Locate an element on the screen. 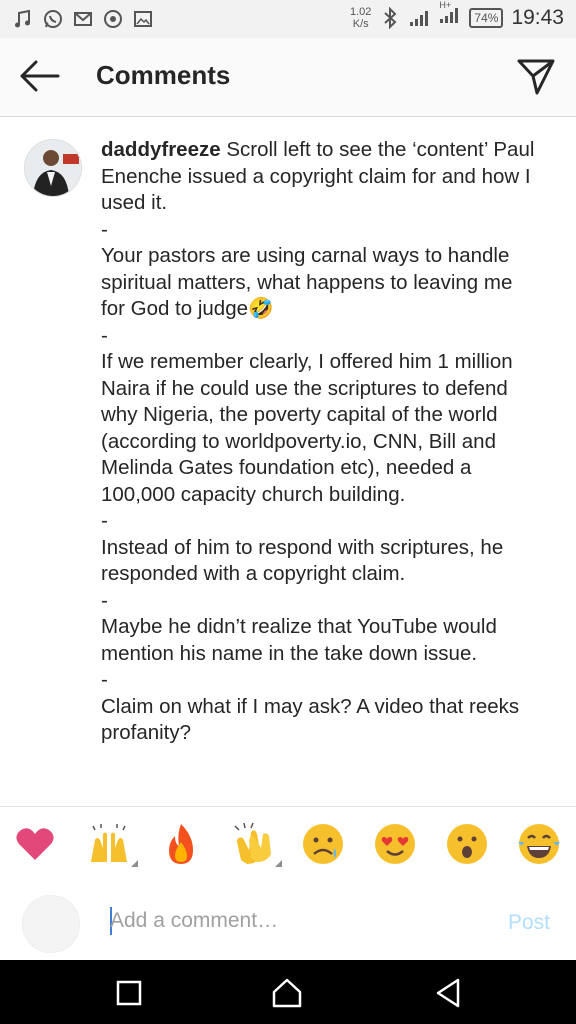  heart-eyes-icon is located at coordinates (395, 844).